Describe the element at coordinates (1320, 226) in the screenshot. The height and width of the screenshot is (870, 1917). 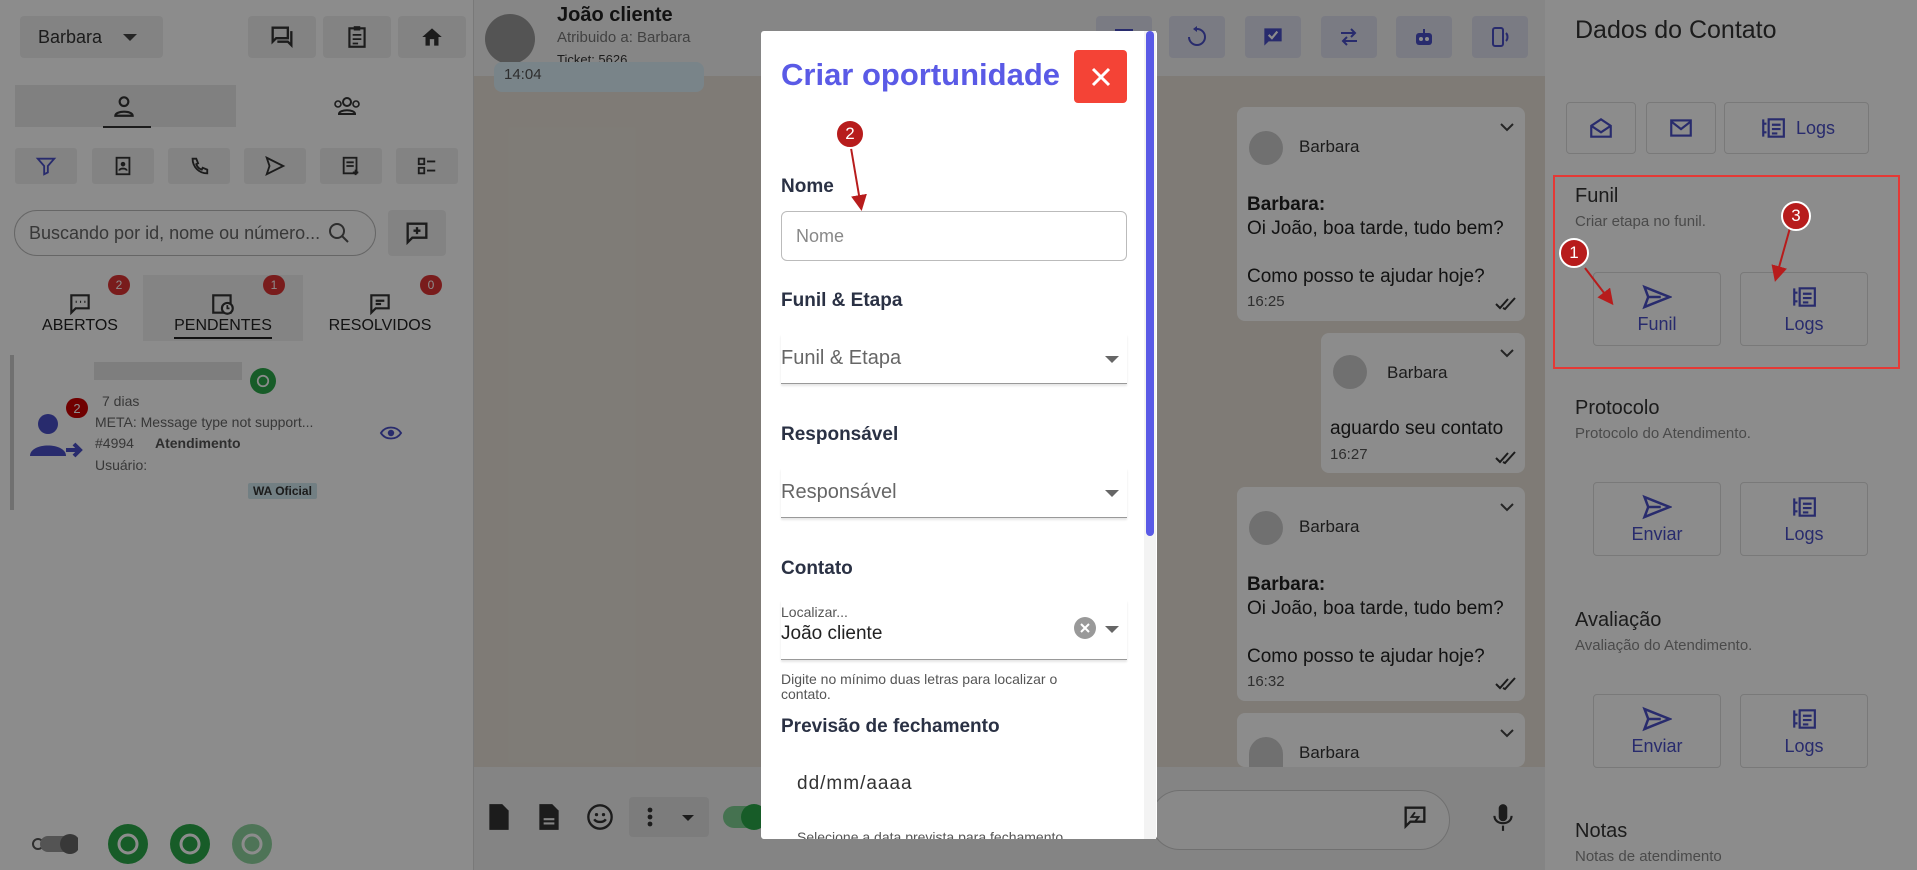
I see `annotation-arrows` at that location.